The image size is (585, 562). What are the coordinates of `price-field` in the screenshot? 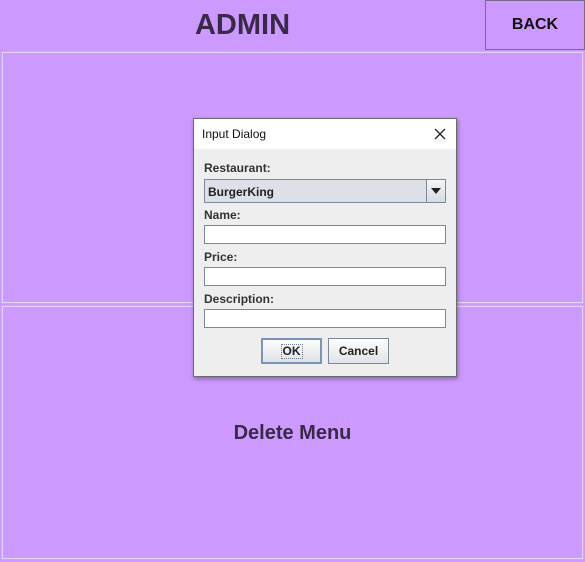 It's located at (325, 276).